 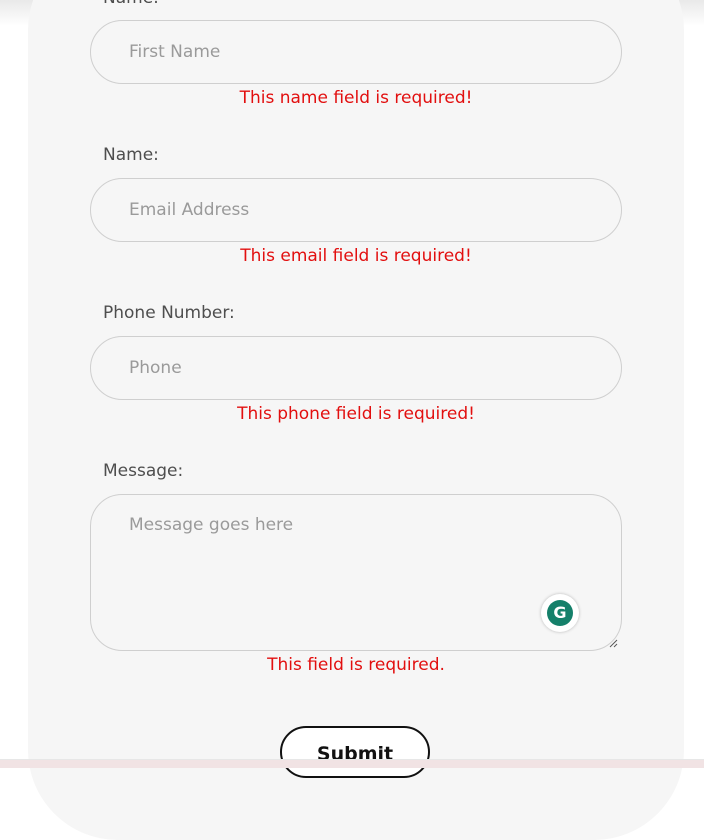 What do you see at coordinates (131, 4) in the screenshot?
I see `first-name-label: Name:` at bounding box center [131, 4].